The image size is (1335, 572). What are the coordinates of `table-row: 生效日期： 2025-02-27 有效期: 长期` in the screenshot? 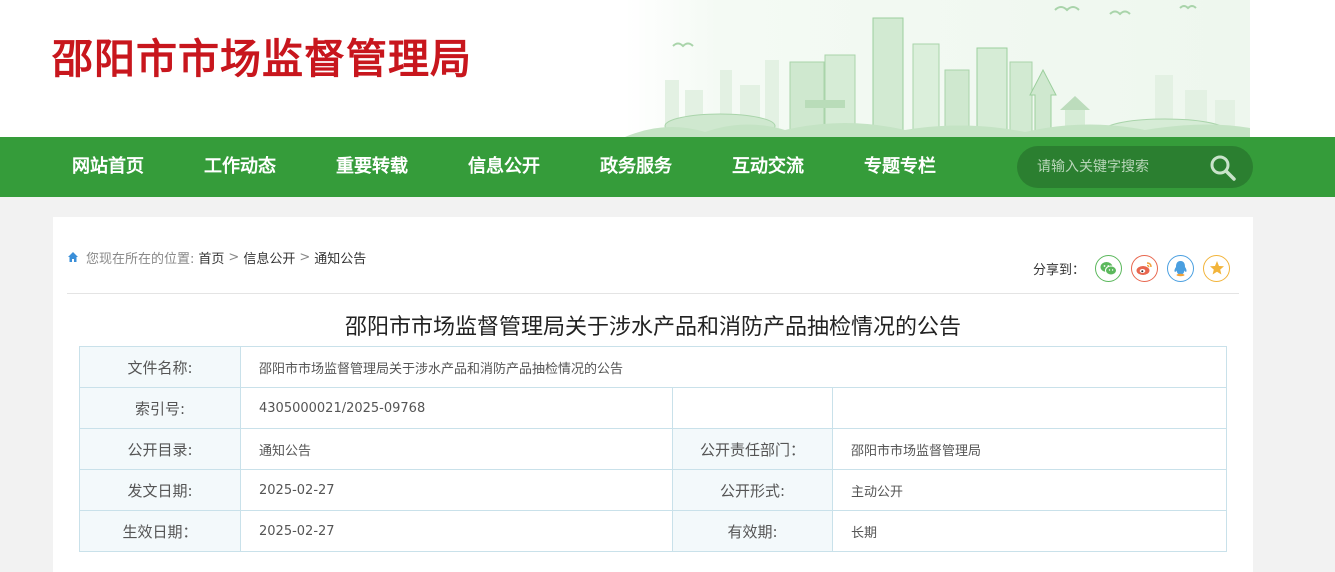 It's located at (653, 531).